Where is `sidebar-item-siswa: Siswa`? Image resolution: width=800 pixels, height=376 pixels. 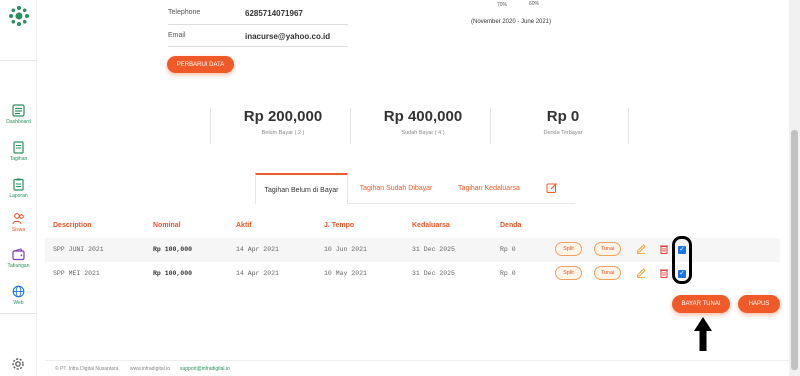 sidebar-item-siswa: Siswa is located at coordinates (18, 229).